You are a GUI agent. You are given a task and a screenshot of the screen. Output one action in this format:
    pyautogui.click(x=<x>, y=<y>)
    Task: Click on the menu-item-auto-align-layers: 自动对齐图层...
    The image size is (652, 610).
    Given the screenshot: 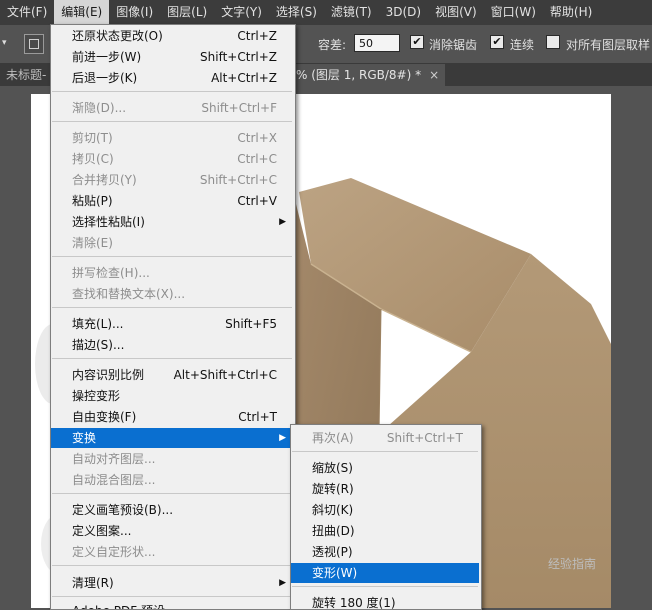 What is the action you would take?
    pyautogui.click(x=172, y=459)
    